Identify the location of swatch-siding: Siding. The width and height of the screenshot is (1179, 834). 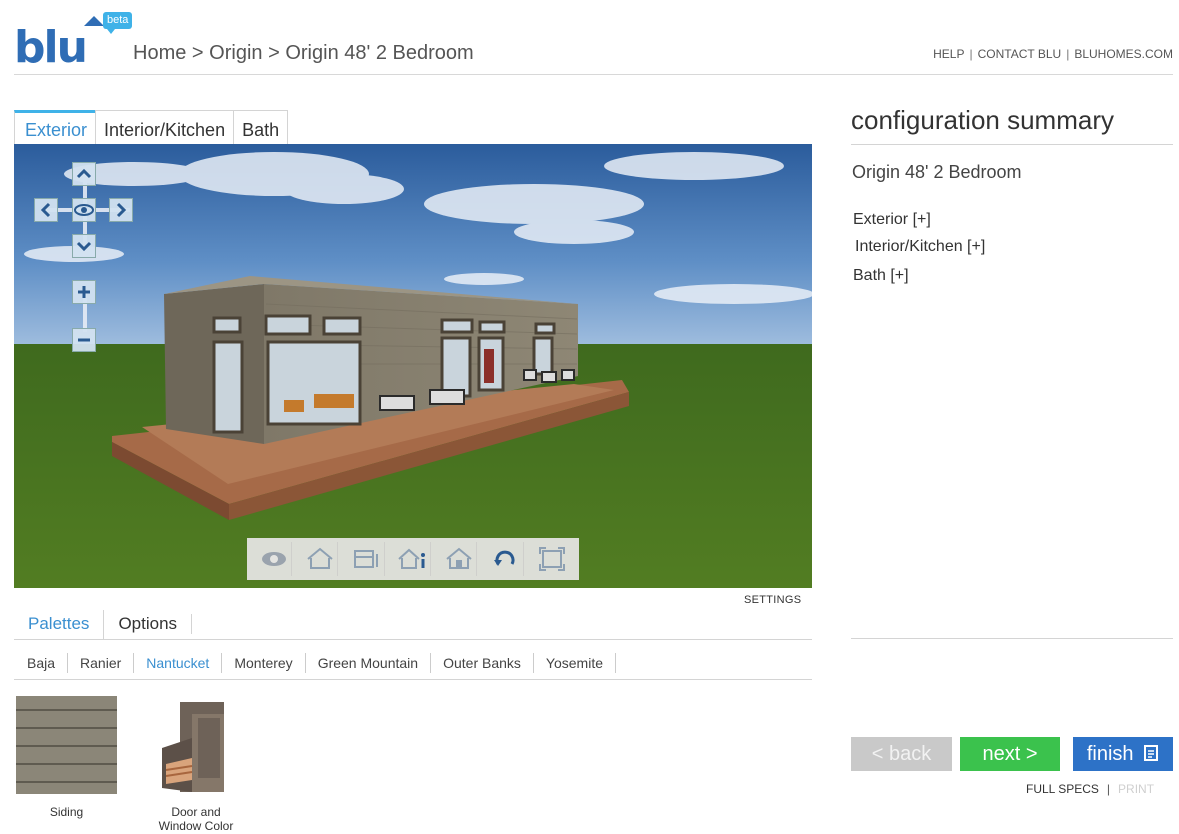
(66, 757).